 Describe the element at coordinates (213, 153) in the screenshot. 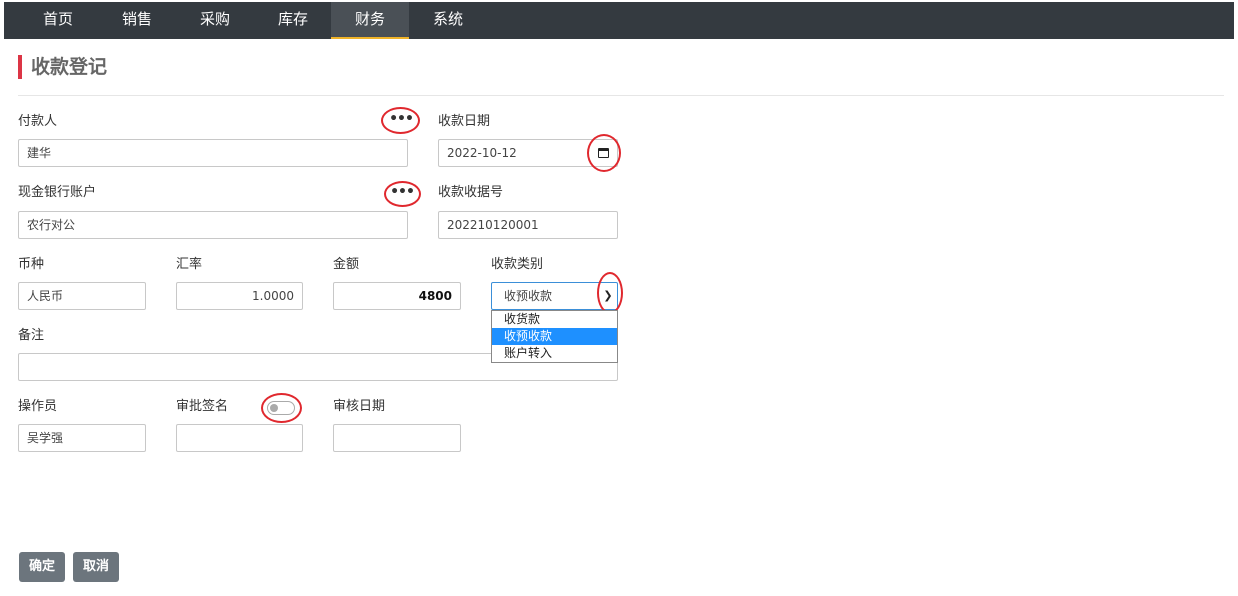

I see `payer-input: 建华` at that location.